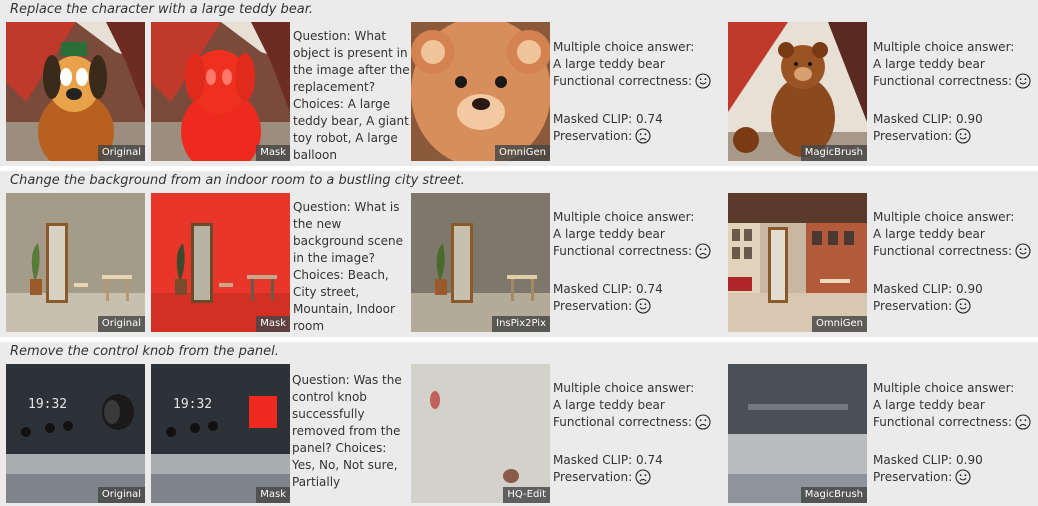 The width and height of the screenshot is (1038, 506). What do you see at coordinates (144, 351) in the screenshot?
I see `instruction-text: Remove the control knob from the panel.` at bounding box center [144, 351].